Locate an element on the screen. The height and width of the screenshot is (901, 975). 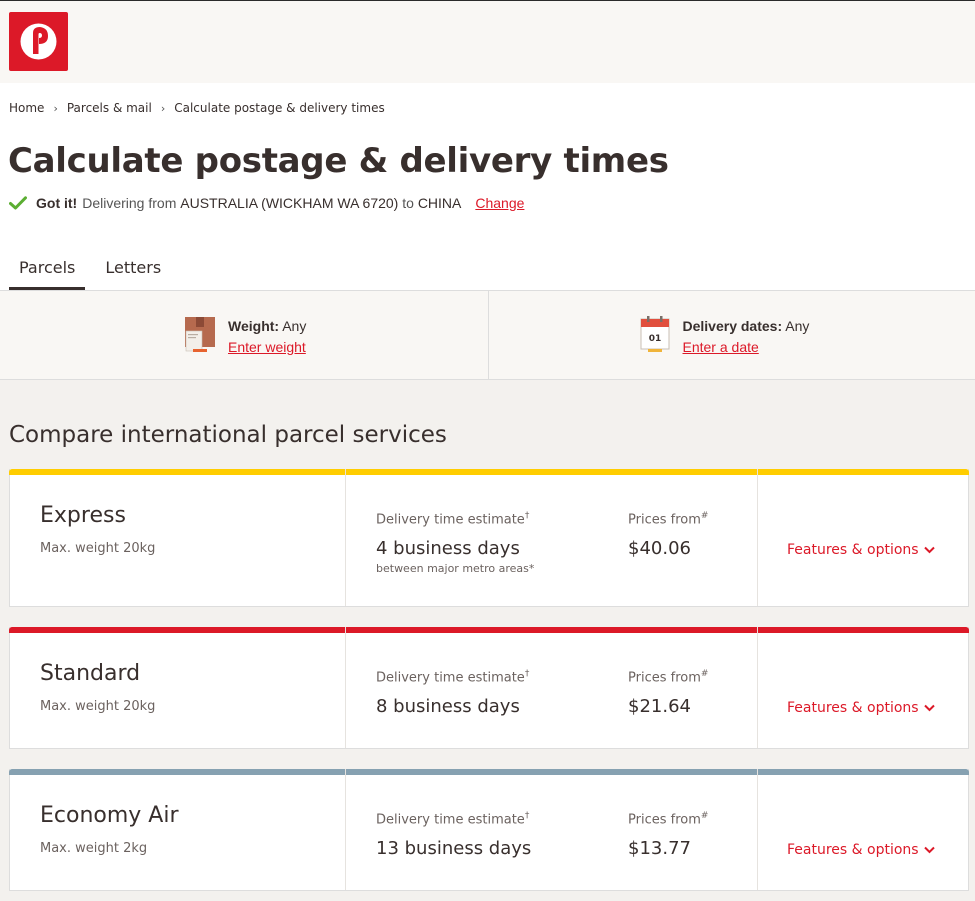
service-info: Economy Air Max. weight 2kg is located at coordinates (178, 829).